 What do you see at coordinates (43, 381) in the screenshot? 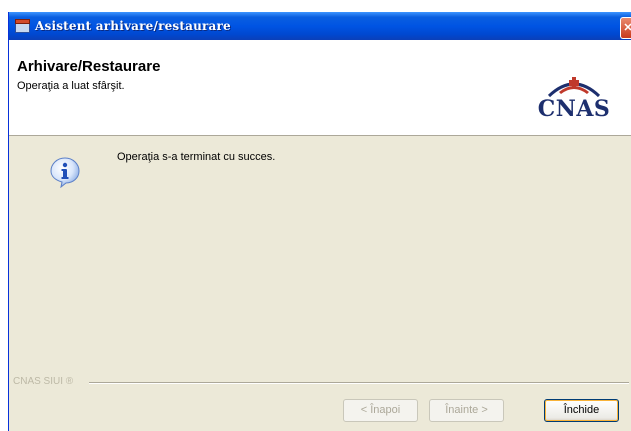
I see `footer-brand-label: CNAS SIUI ®` at bounding box center [43, 381].